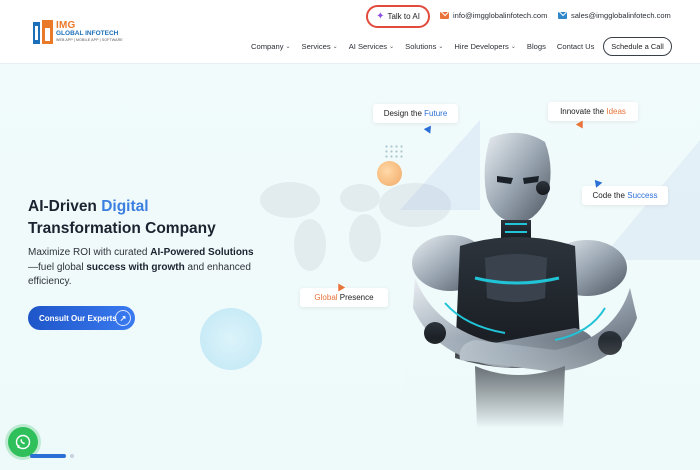 The image size is (700, 470). I want to click on talk-to-ai-button: ✦ Talk to AI, so click(398, 16).